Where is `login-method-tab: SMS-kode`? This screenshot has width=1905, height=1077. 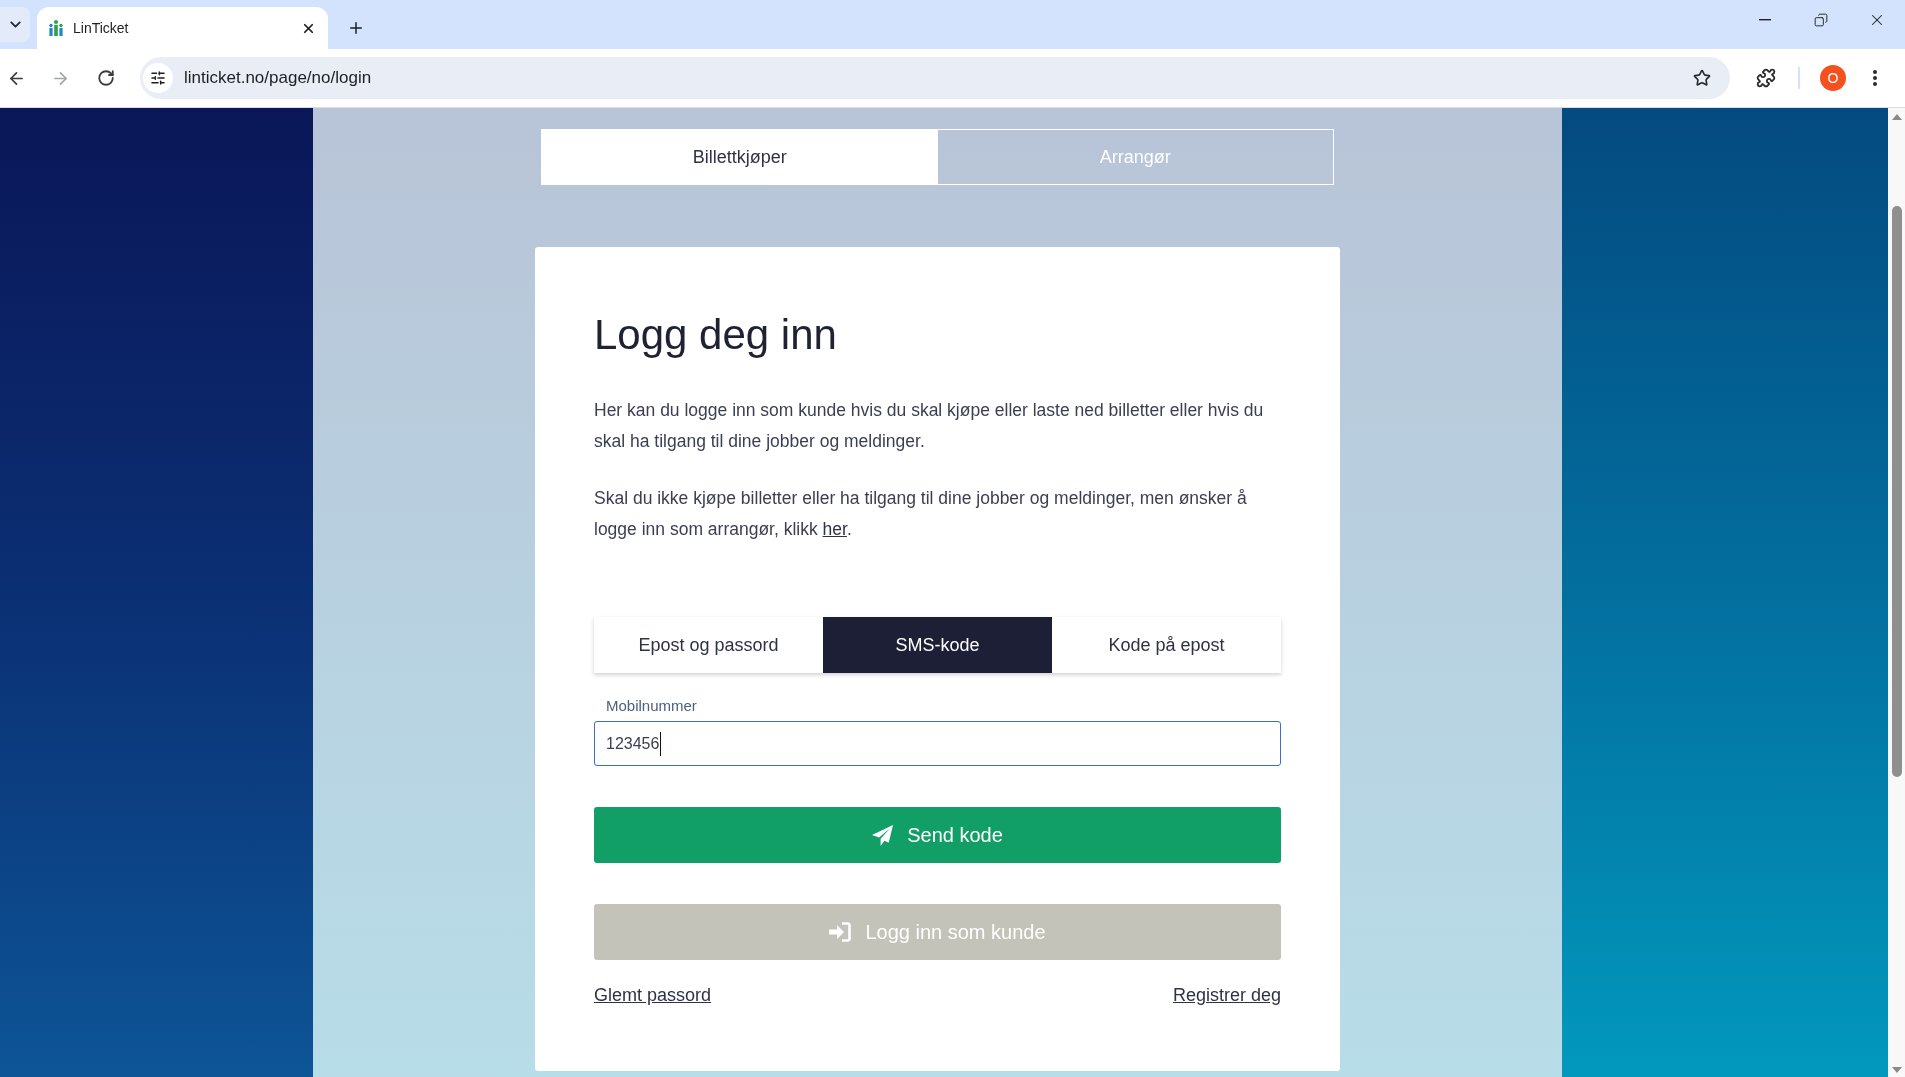
login-method-tab: SMS-kode is located at coordinates (937, 645).